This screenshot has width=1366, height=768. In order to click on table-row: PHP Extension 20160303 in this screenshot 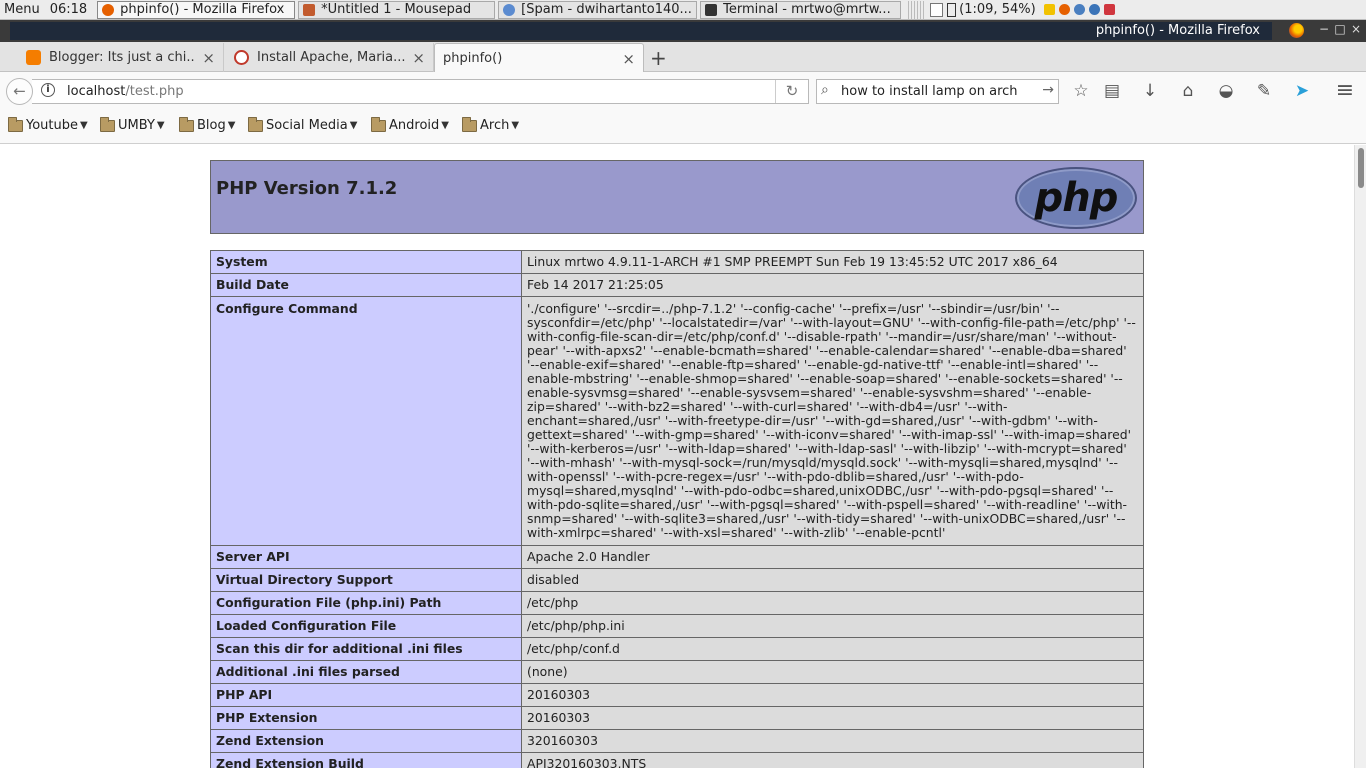, I will do `click(677, 718)`.